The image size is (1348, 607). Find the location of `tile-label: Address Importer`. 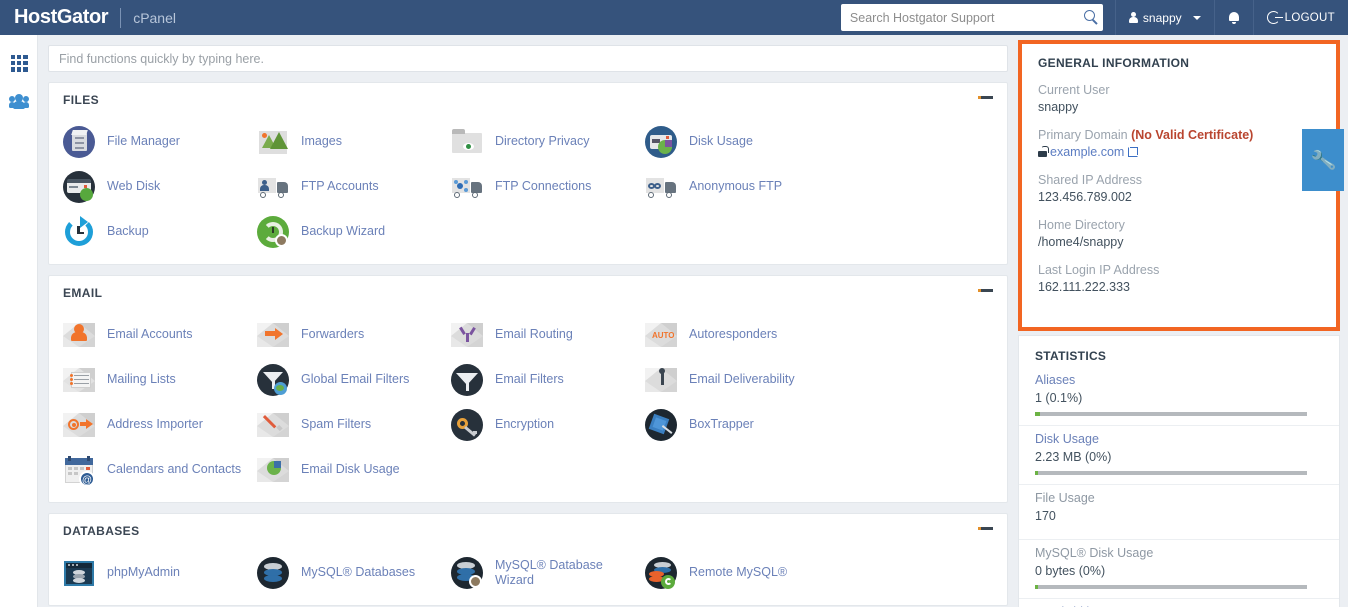

tile-label: Address Importer is located at coordinates (155, 424).